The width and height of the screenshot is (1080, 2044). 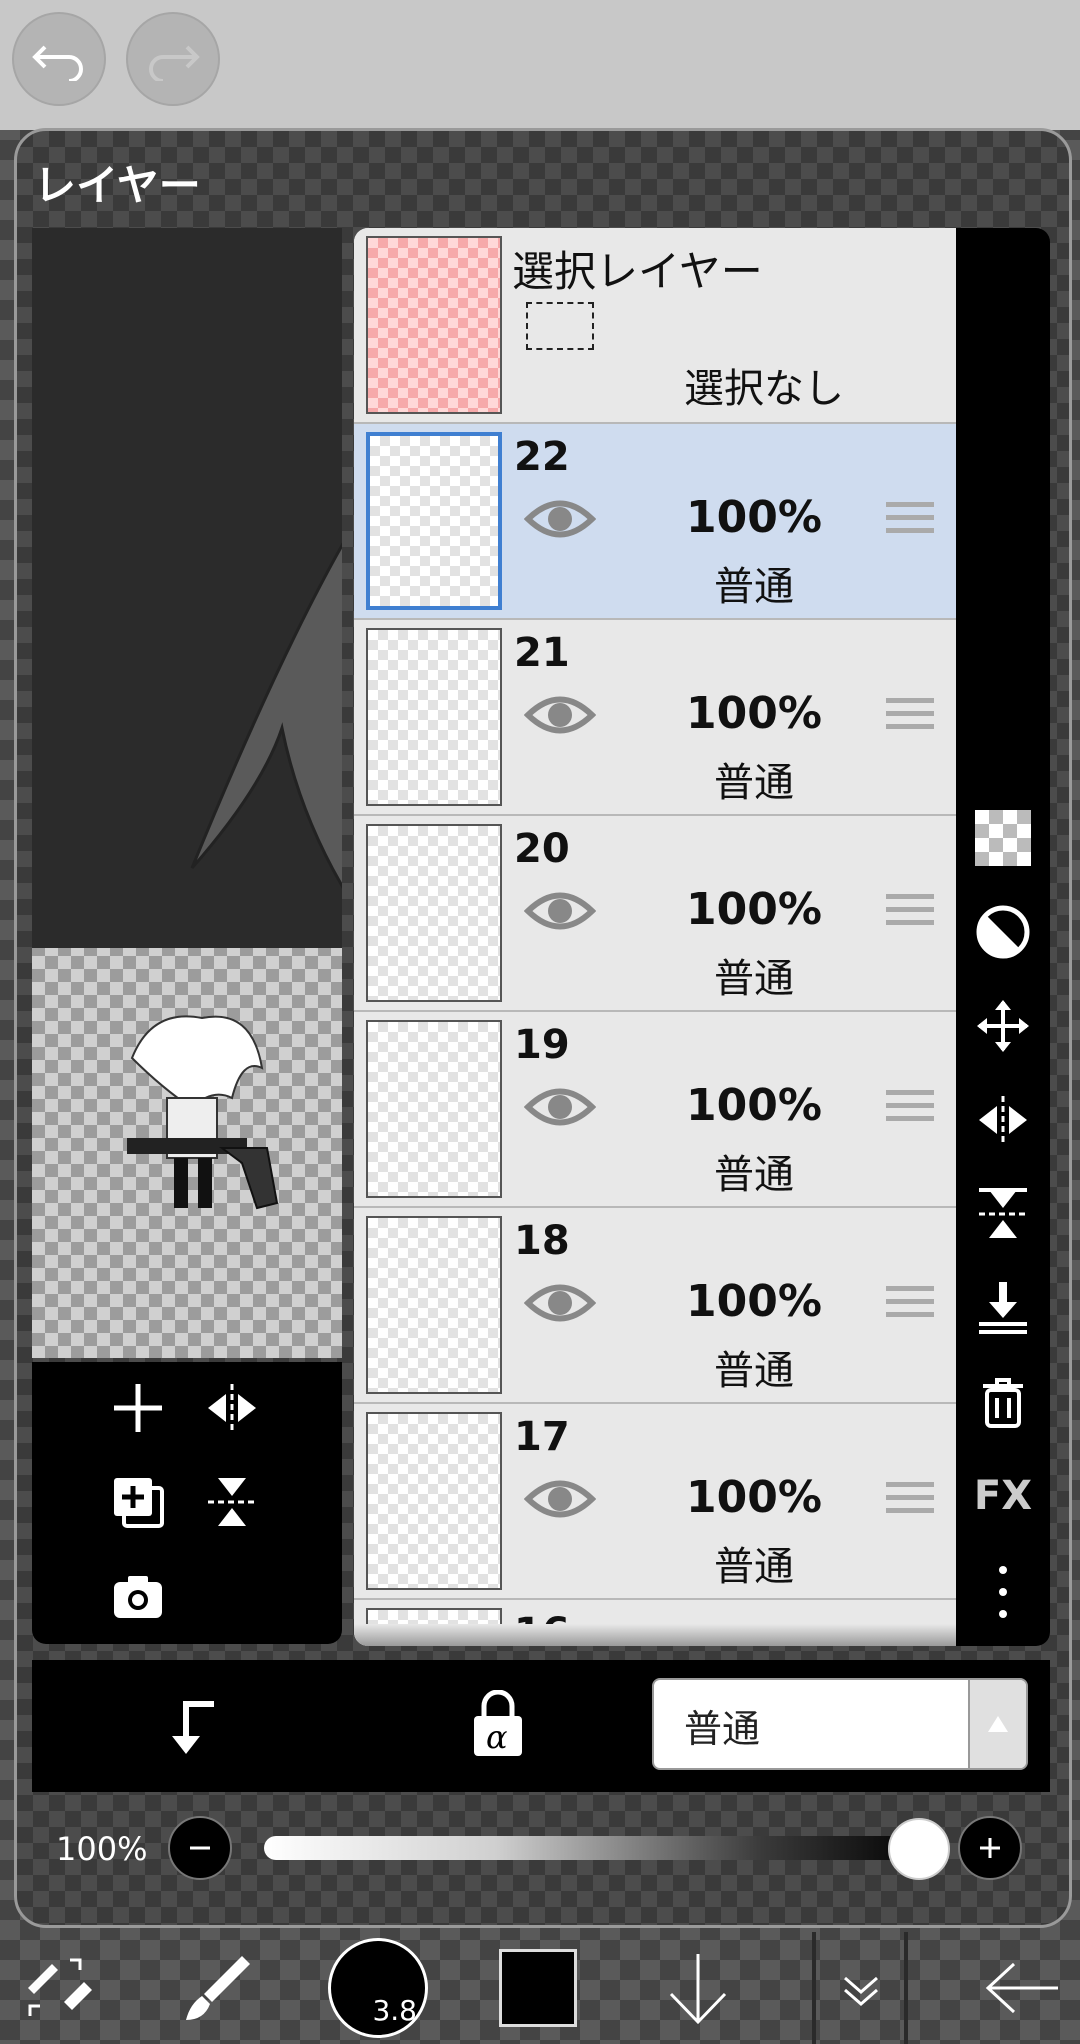 I want to click on brush-size-circle: 3.8, so click(x=378, y=1988).